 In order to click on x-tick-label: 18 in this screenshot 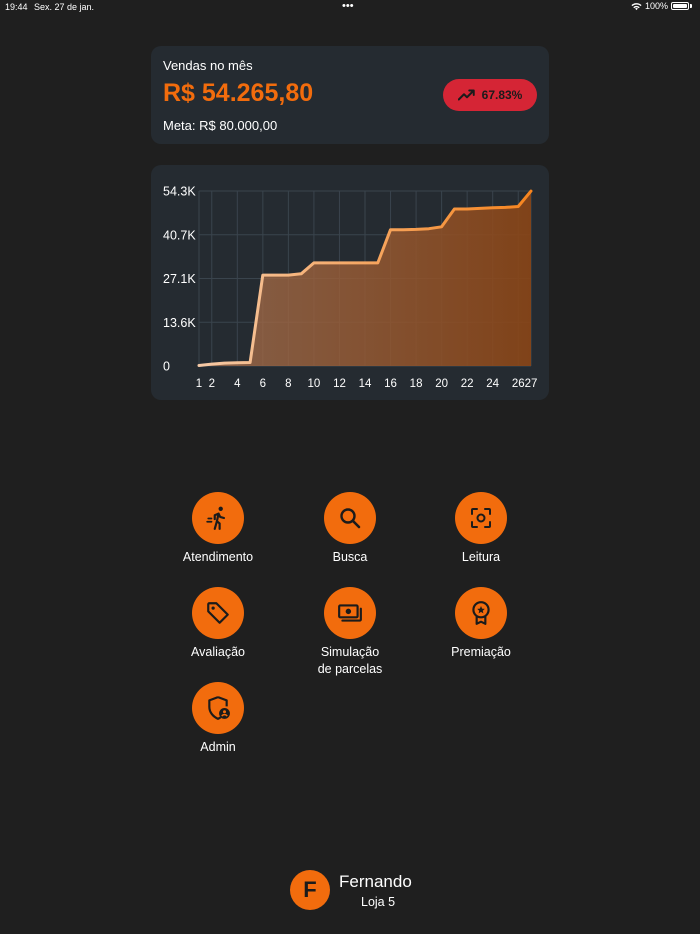, I will do `click(416, 384)`.